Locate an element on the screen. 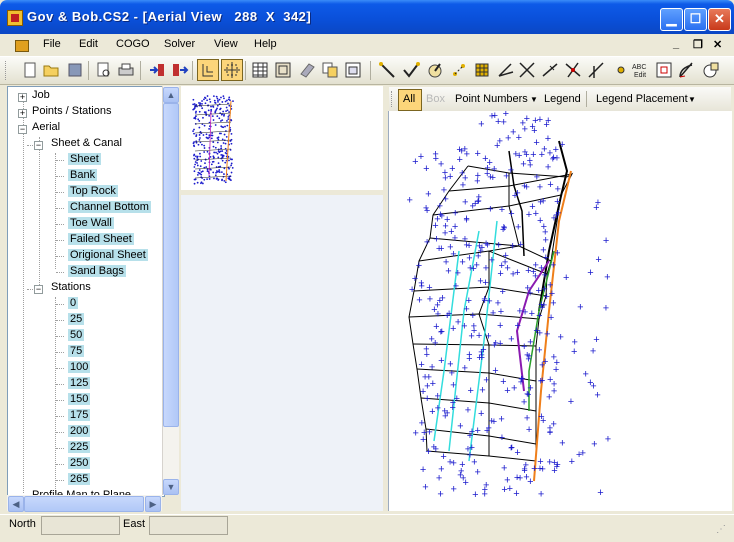 This screenshot has width=734, height=542. tree-item-station: 175 is located at coordinates (79, 415).